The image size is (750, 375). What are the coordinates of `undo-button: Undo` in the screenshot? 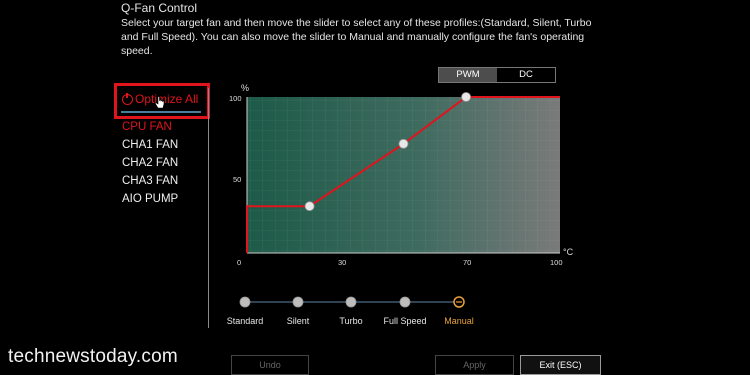 It's located at (270, 365).